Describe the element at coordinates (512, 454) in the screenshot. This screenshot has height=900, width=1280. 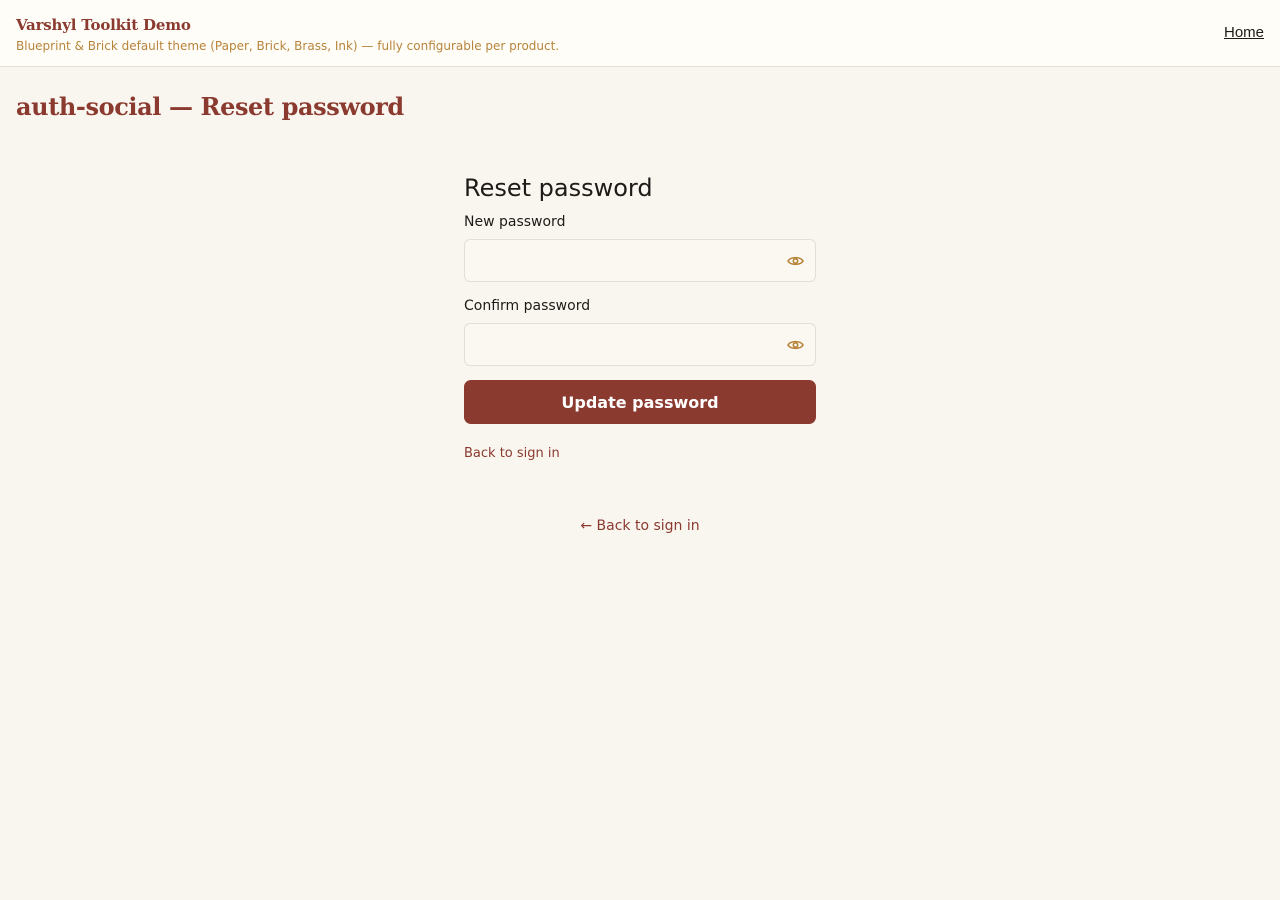
I see `back-to-sign-in-link: Back to sign in` at that location.